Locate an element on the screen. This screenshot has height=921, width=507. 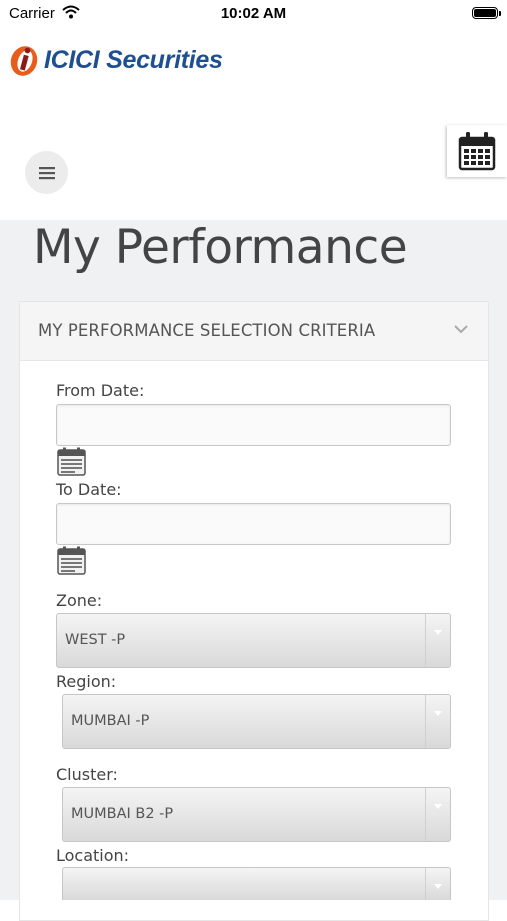
status-bar: Carrier 10:02 AM is located at coordinates (253, 14).